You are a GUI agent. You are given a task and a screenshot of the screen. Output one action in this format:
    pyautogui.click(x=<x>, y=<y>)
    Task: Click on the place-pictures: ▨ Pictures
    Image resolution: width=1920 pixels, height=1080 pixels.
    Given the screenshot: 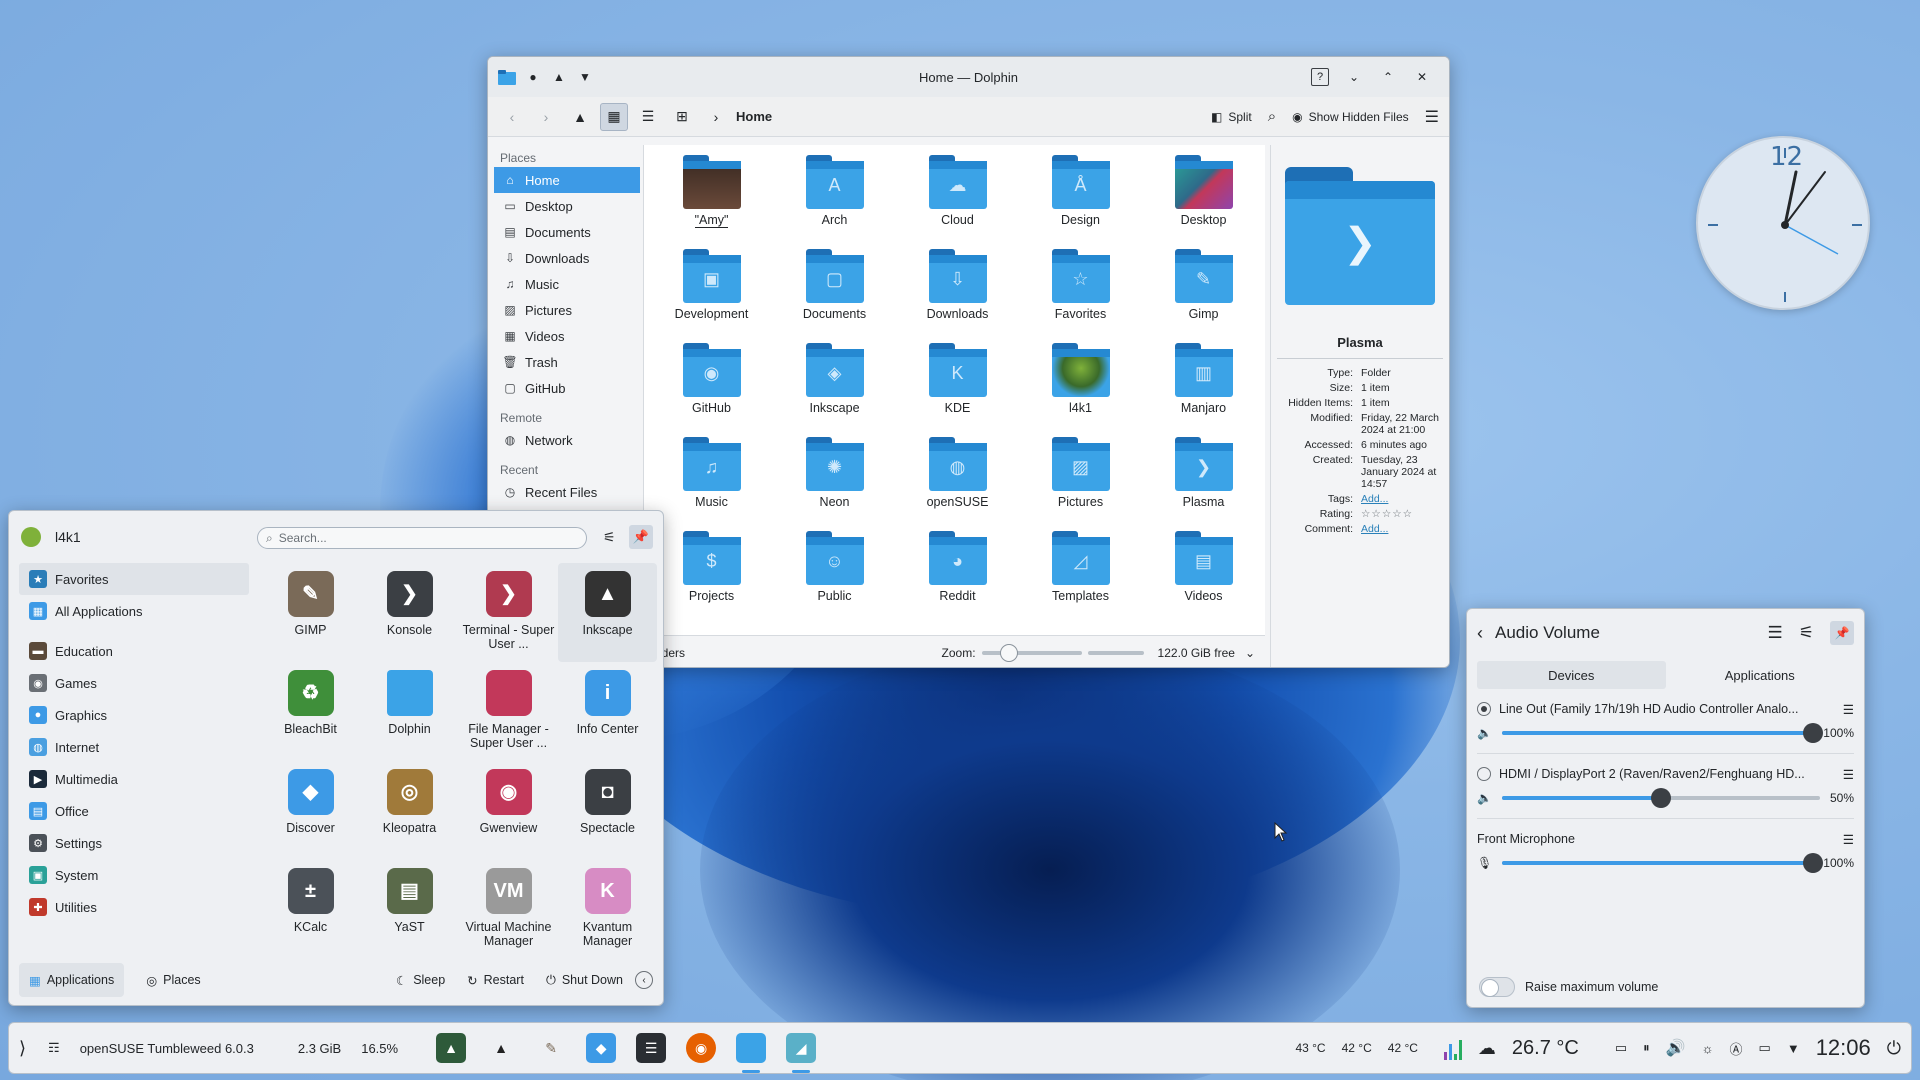 What is the action you would take?
    pyautogui.click(x=567, y=310)
    